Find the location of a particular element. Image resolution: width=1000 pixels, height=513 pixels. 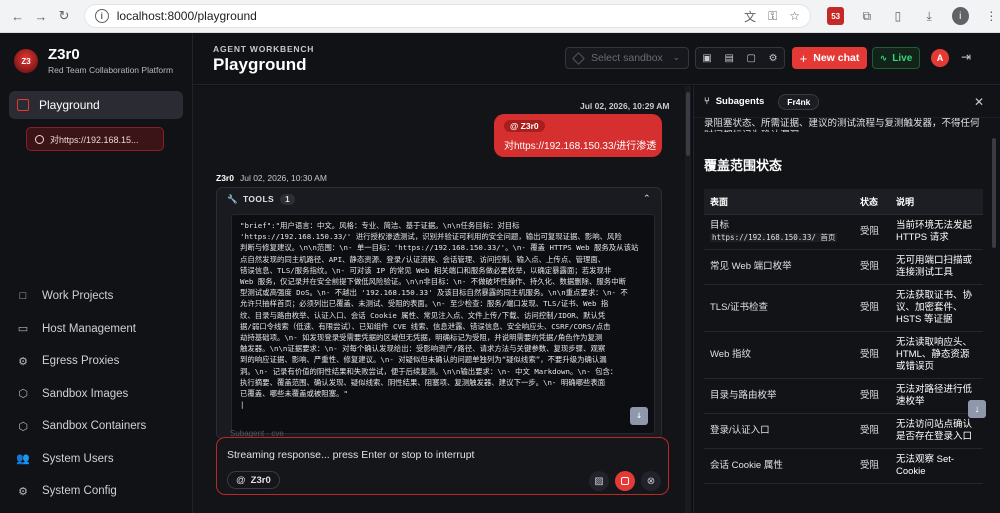

settings-icon: ⚙ is located at coordinates (773, 58).